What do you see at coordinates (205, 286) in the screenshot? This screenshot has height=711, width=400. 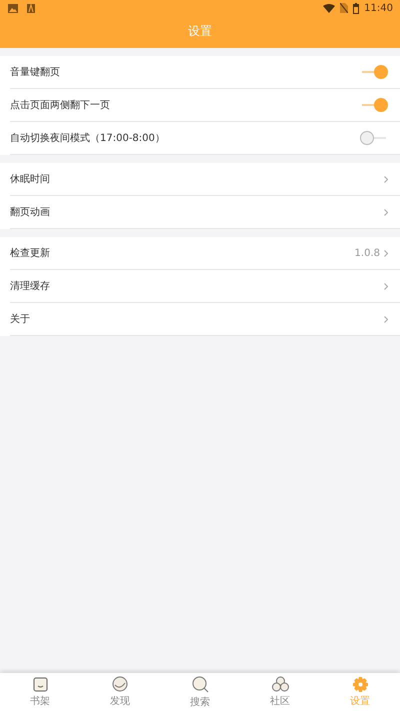 I see `settings-row: 清理缓存` at bounding box center [205, 286].